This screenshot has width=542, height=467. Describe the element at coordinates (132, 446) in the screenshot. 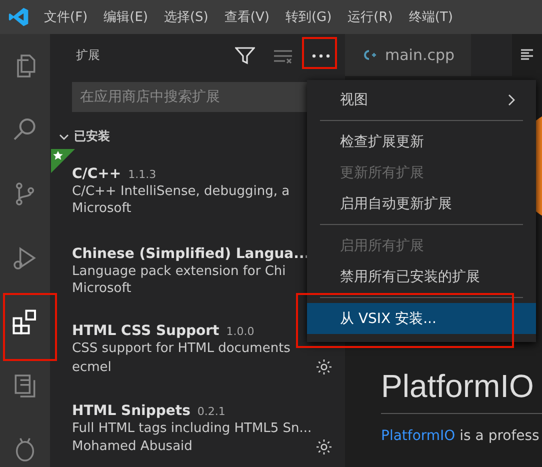

I see `extension-publisher: Mohamed Abusaid` at that location.